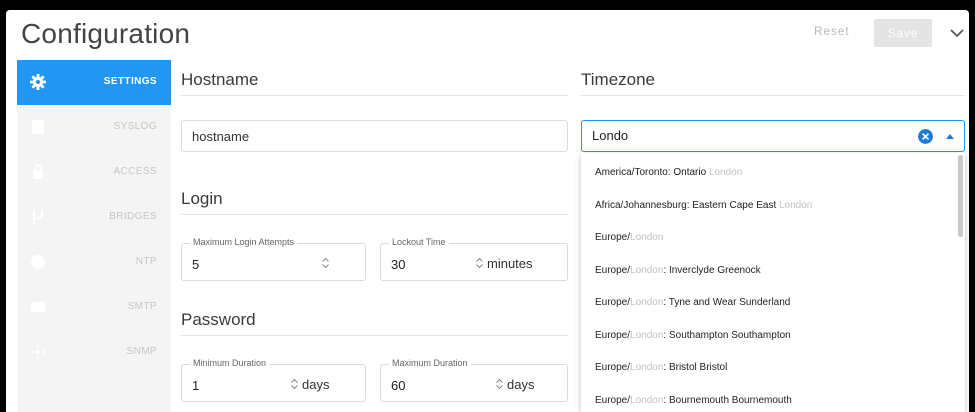 The height and width of the screenshot is (412, 975). What do you see at coordinates (94, 127) in the screenshot?
I see `sidebar-item-syslog: SYSLOG` at bounding box center [94, 127].